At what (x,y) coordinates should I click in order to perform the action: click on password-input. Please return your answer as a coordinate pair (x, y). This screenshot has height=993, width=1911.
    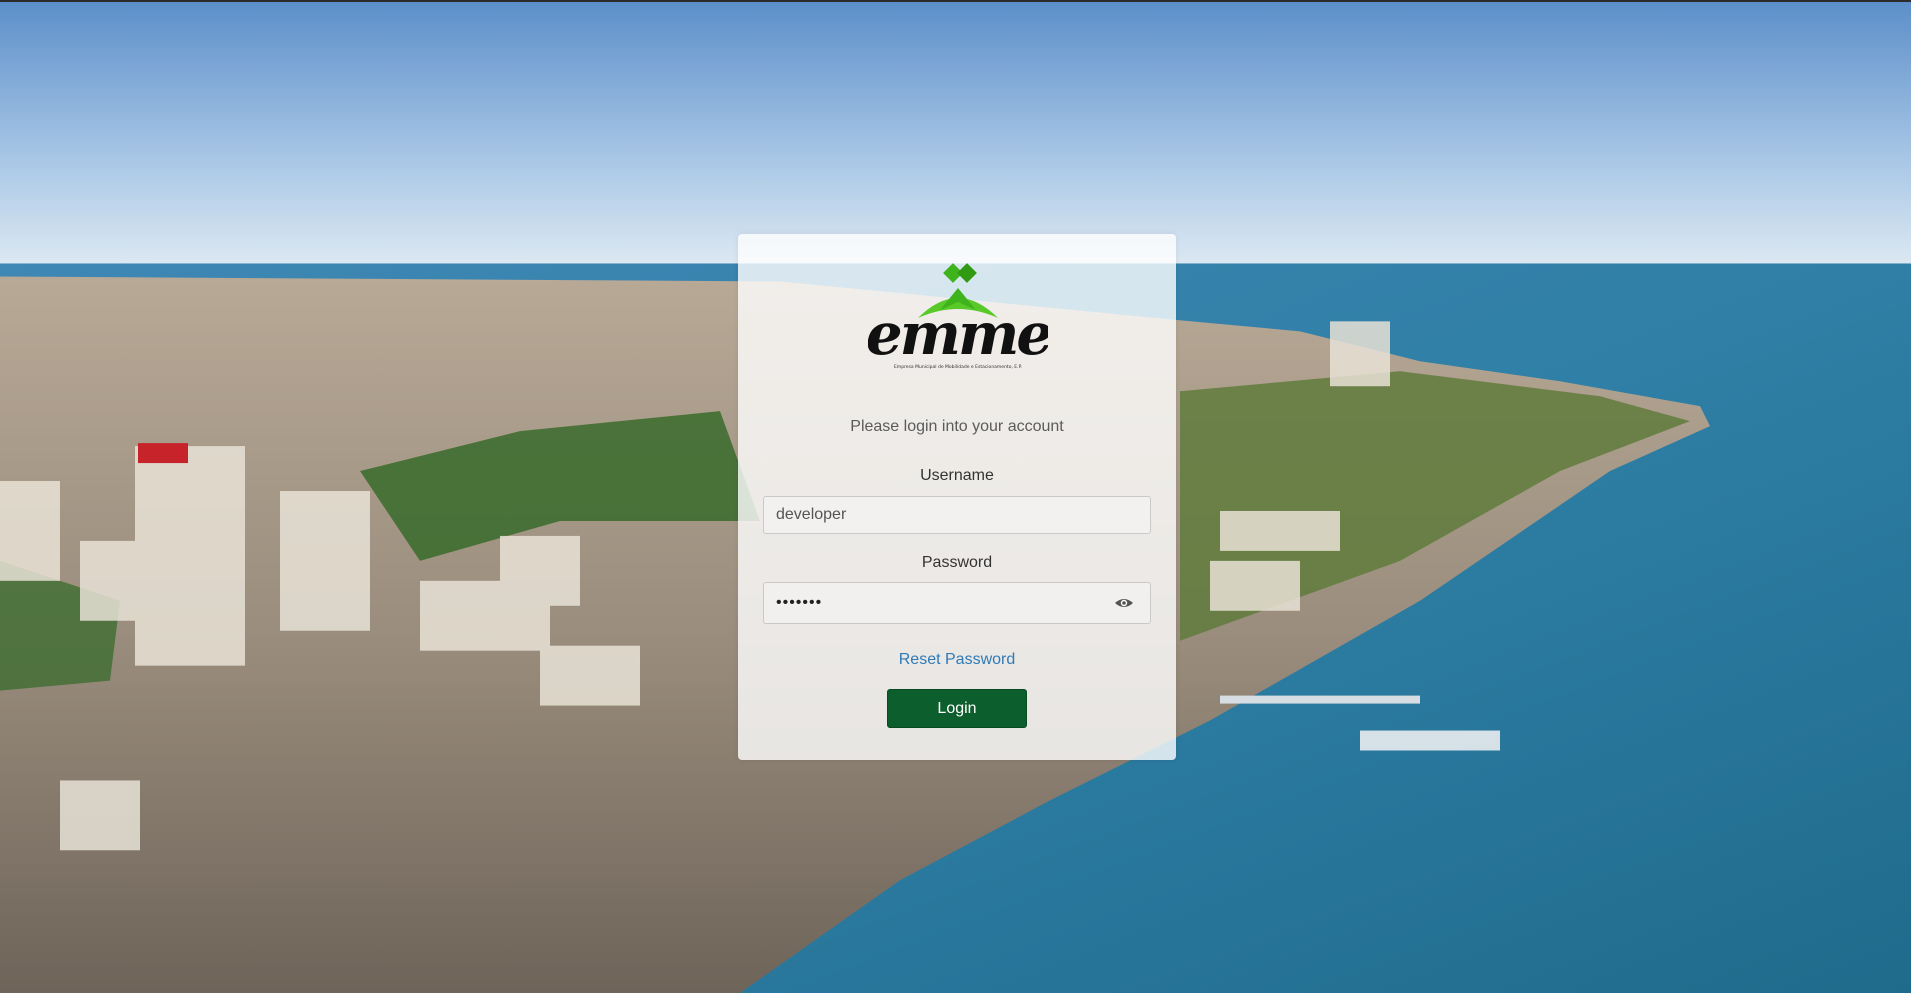
    Looking at the image, I should click on (957, 603).